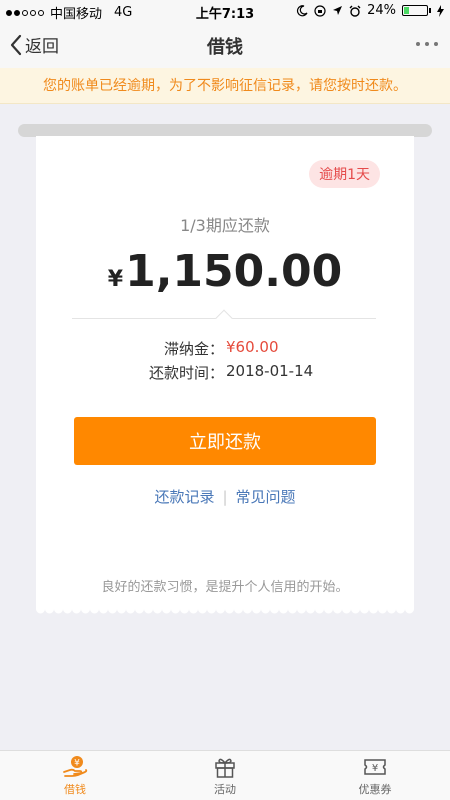 The width and height of the screenshot is (450, 800). Describe the element at coordinates (427, 44) in the screenshot. I see `more-options-button` at that location.